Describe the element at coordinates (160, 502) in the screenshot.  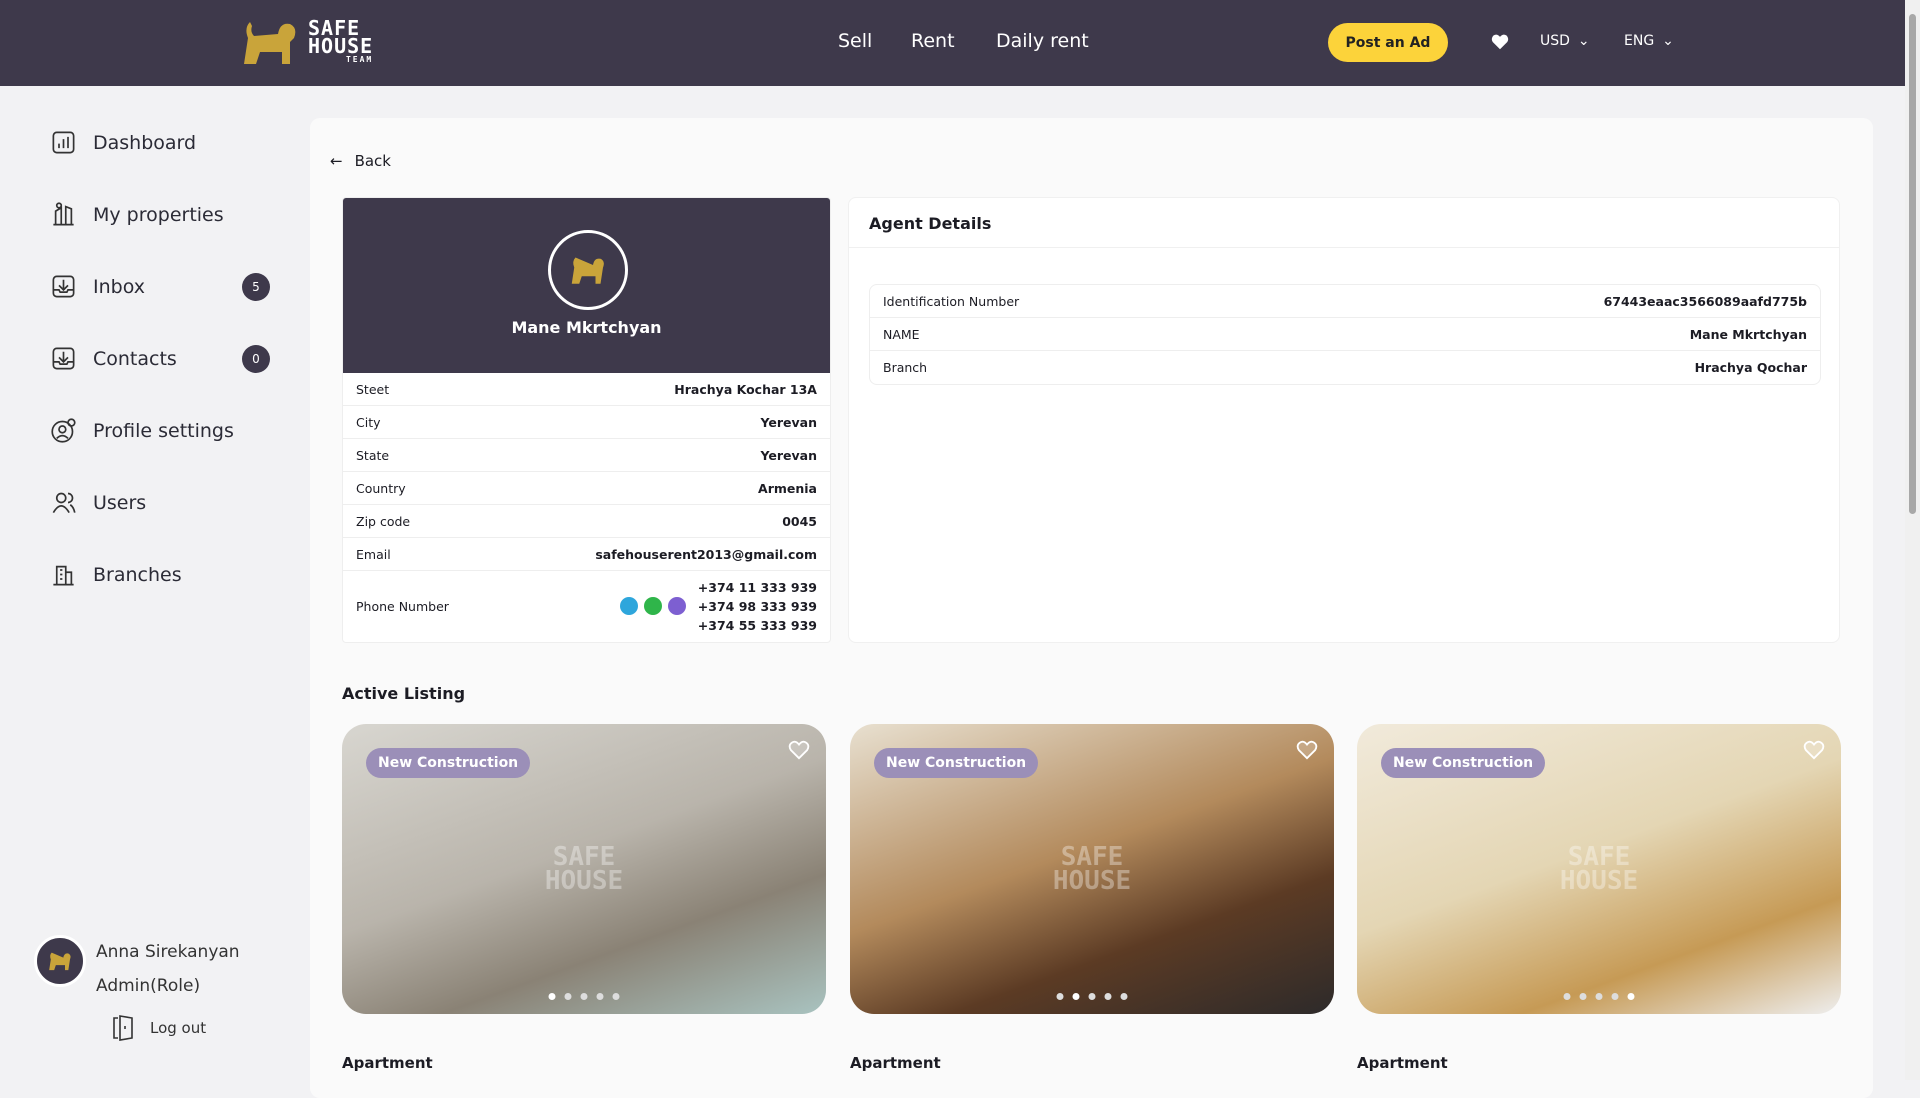
I see `sidebar-item-users: Users` at that location.